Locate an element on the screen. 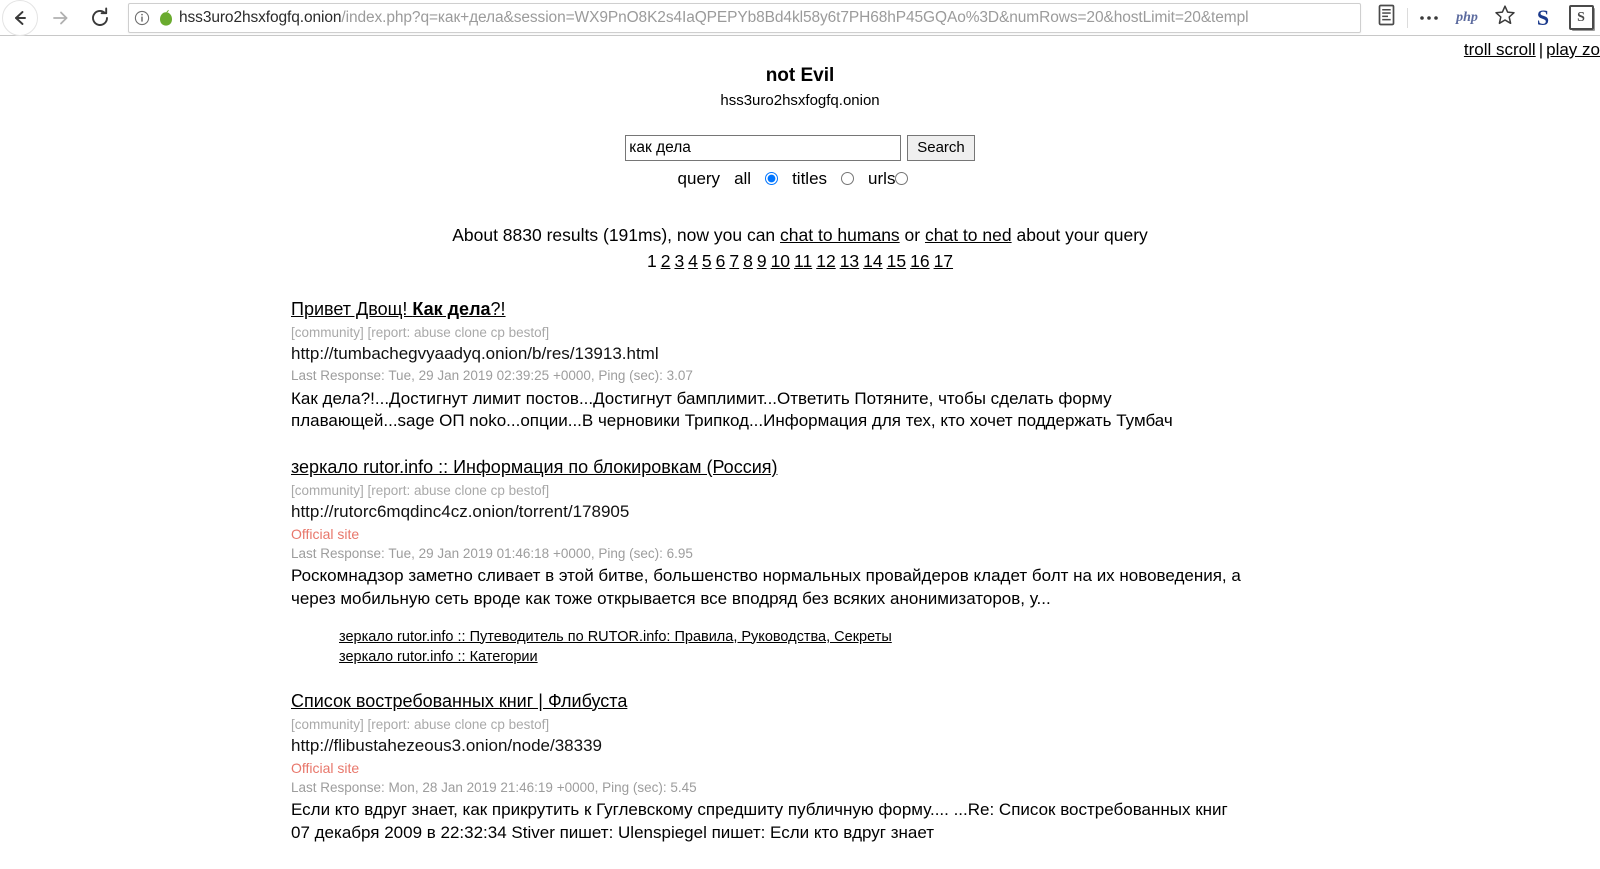 The image size is (1600, 869). result-url: http://flibustahezeous3.onion/node/38339 is located at coordinates (935, 746).